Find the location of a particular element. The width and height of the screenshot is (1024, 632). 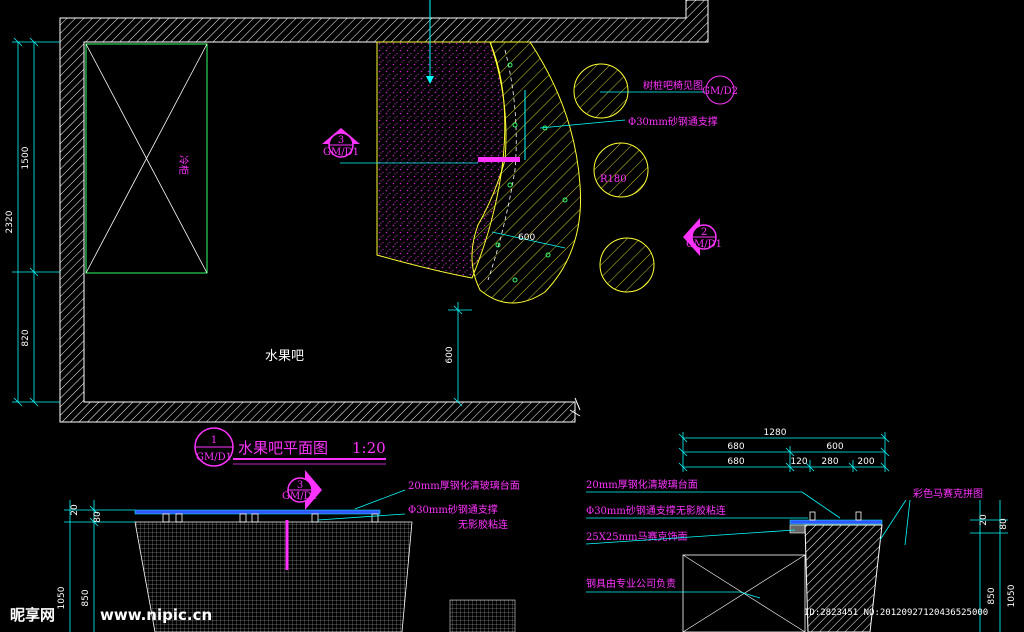

left-note-glass: 20mm厚钢化清玻璃台面 is located at coordinates (464, 485).